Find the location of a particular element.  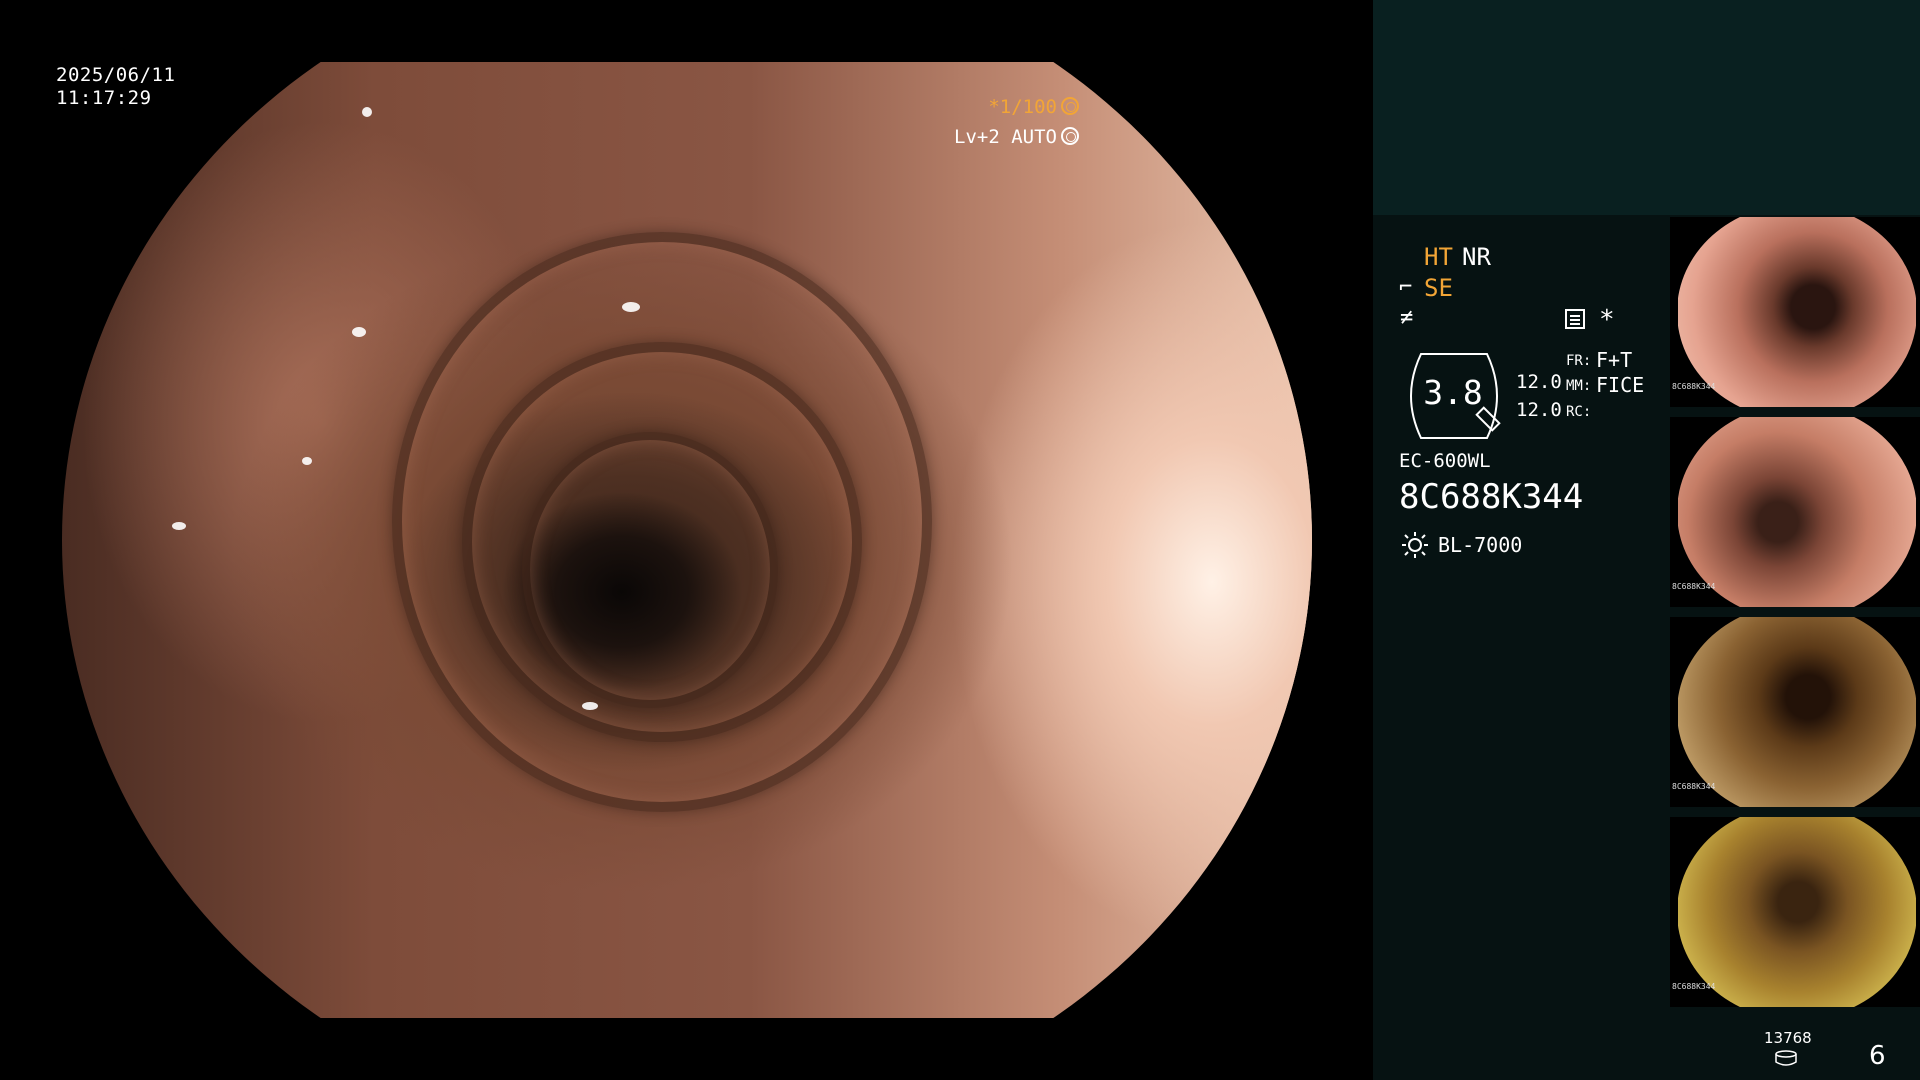

page-number: 6 is located at coordinates (1877, 1056).